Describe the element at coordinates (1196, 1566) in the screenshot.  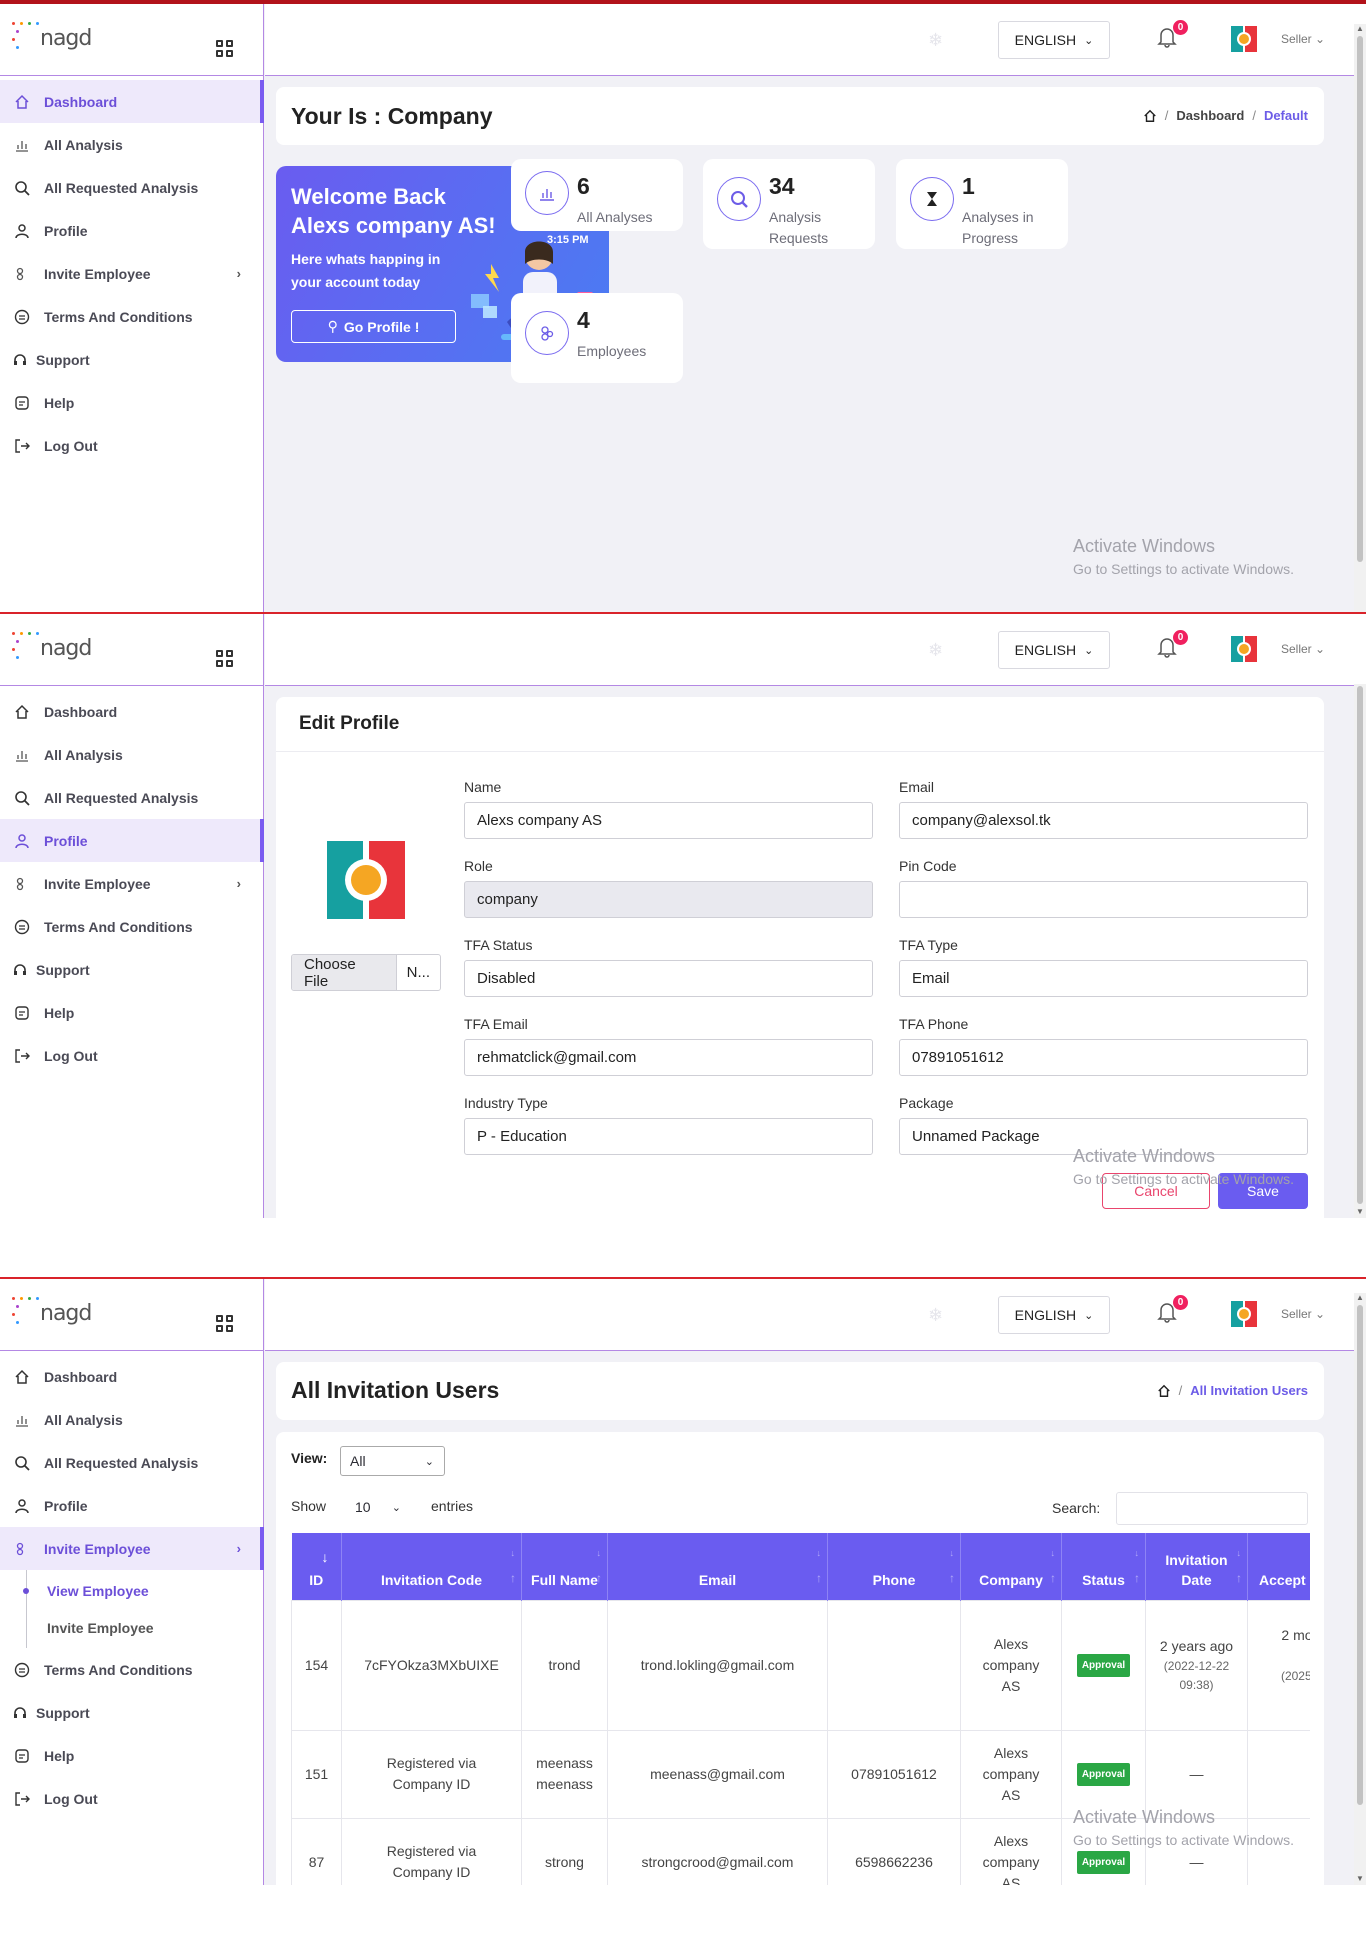
I see `column-header-invitation-date: Invitation Date ↑ ↓` at that location.